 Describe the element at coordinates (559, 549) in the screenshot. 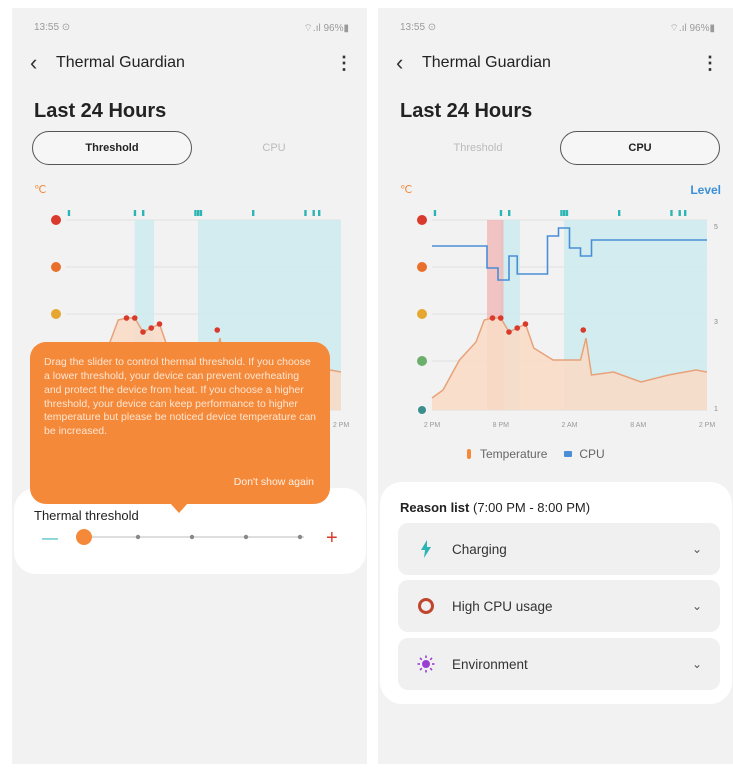

I see `reason-item-charging: Charging ⌄` at that location.